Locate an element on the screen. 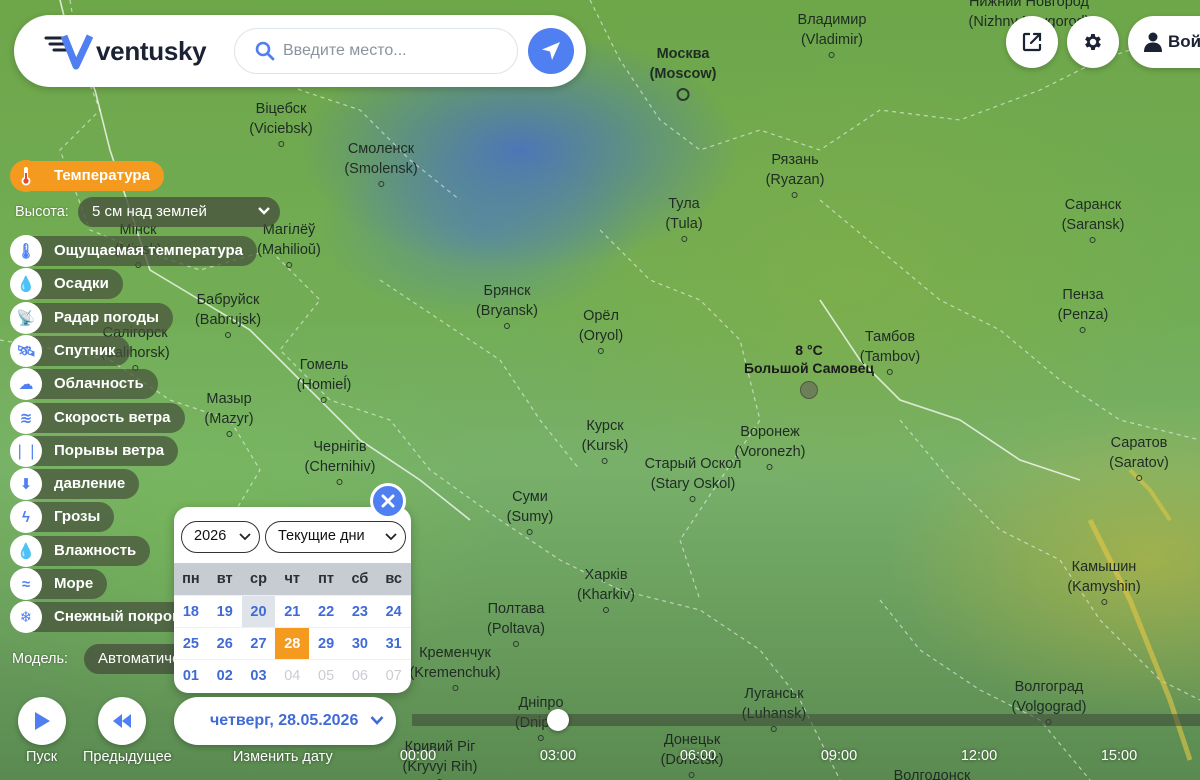 The height and width of the screenshot is (780, 1200). calendar-day: 01 is located at coordinates (191, 675).